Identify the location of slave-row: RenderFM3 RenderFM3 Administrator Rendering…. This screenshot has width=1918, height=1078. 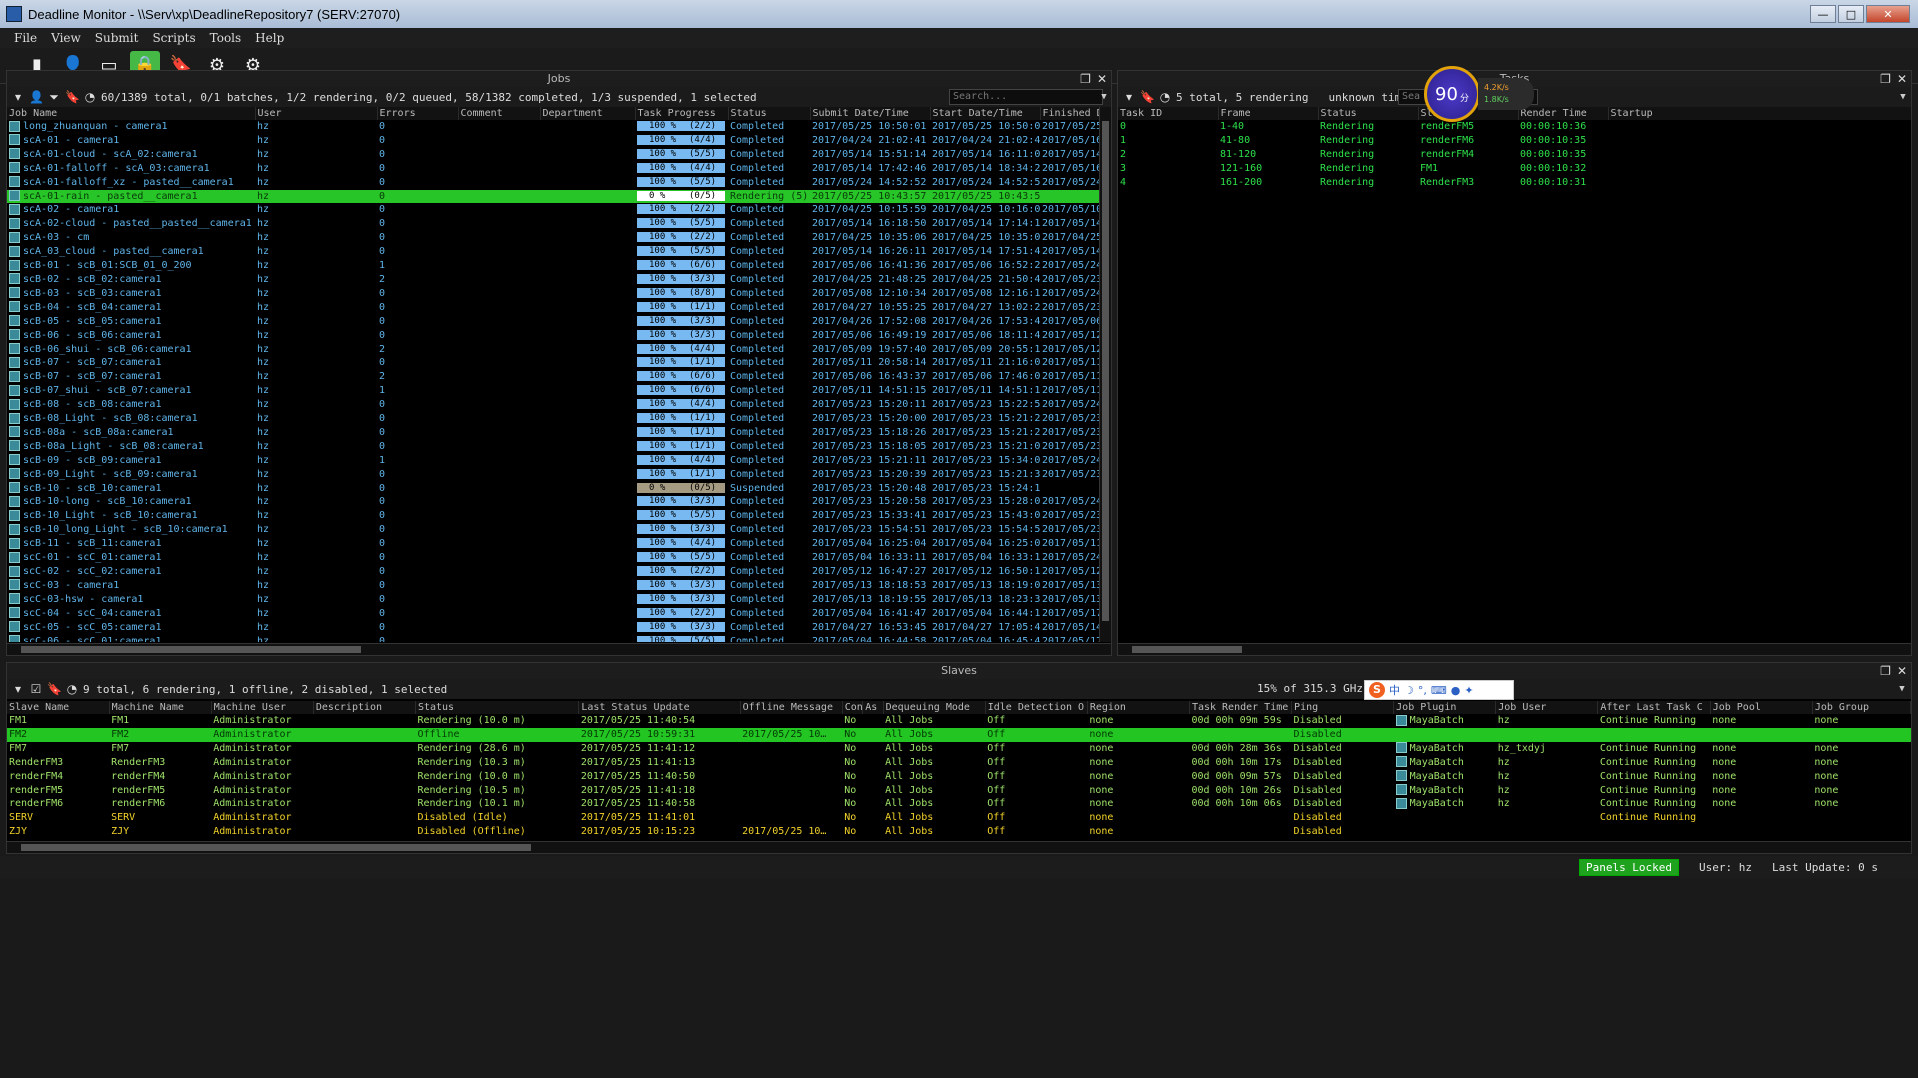
(959, 763).